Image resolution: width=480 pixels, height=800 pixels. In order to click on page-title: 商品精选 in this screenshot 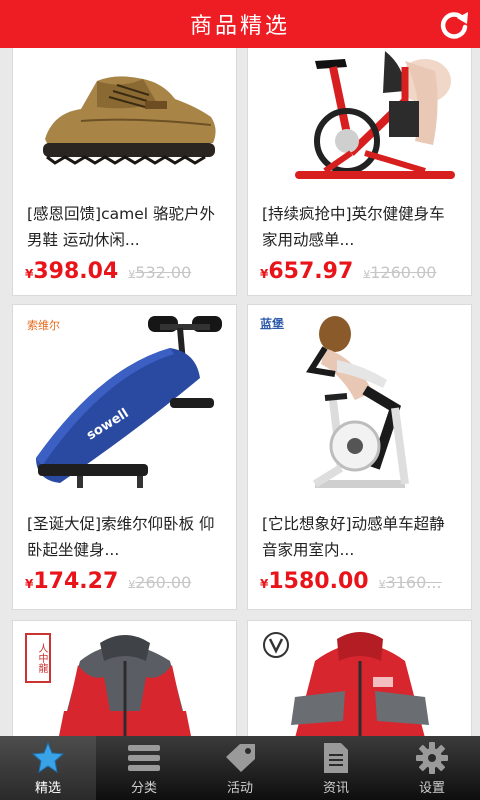, I will do `click(239, 26)`.